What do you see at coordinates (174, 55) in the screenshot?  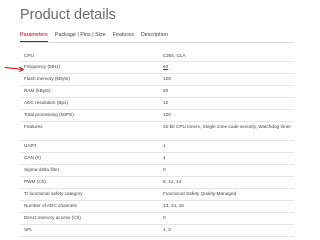 I see `spec-value: C28x, CLA` at bounding box center [174, 55].